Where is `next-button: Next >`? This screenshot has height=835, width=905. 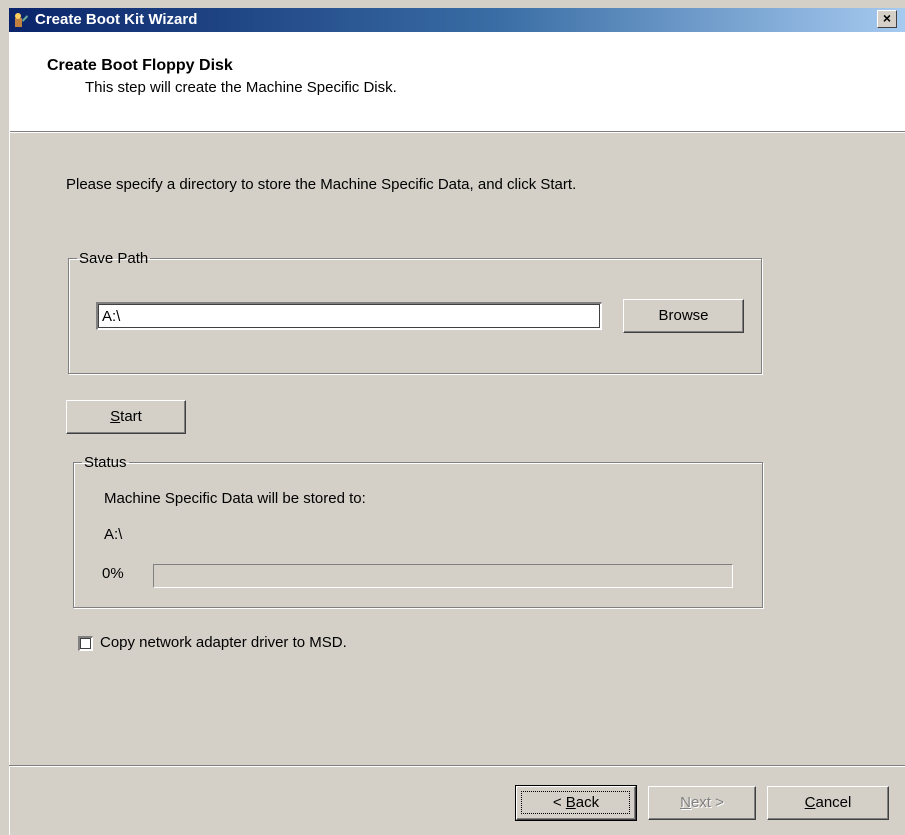 next-button: Next > is located at coordinates (702, 803).